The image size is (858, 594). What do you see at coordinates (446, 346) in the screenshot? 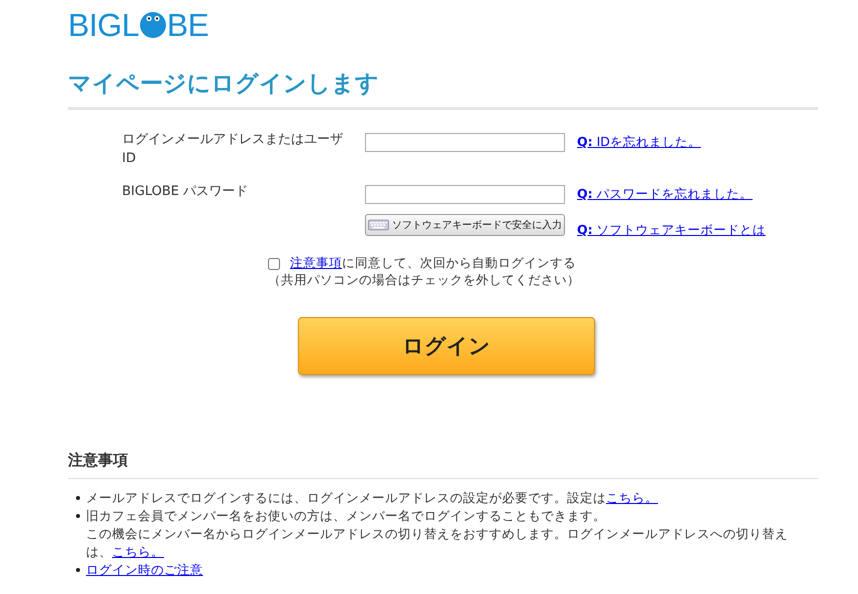
I see `login-button: ログイン` at bounding box center [446, 346].